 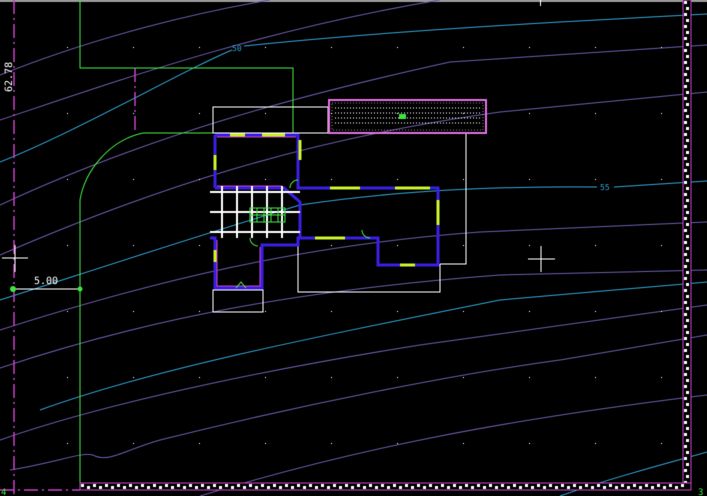 I want to click on contour-label: 55, so click(x=605, y=187).